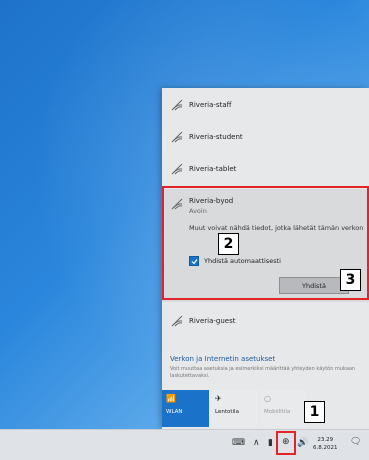  I want to click on network-item-student: Riveria-student, so click(265, 137).